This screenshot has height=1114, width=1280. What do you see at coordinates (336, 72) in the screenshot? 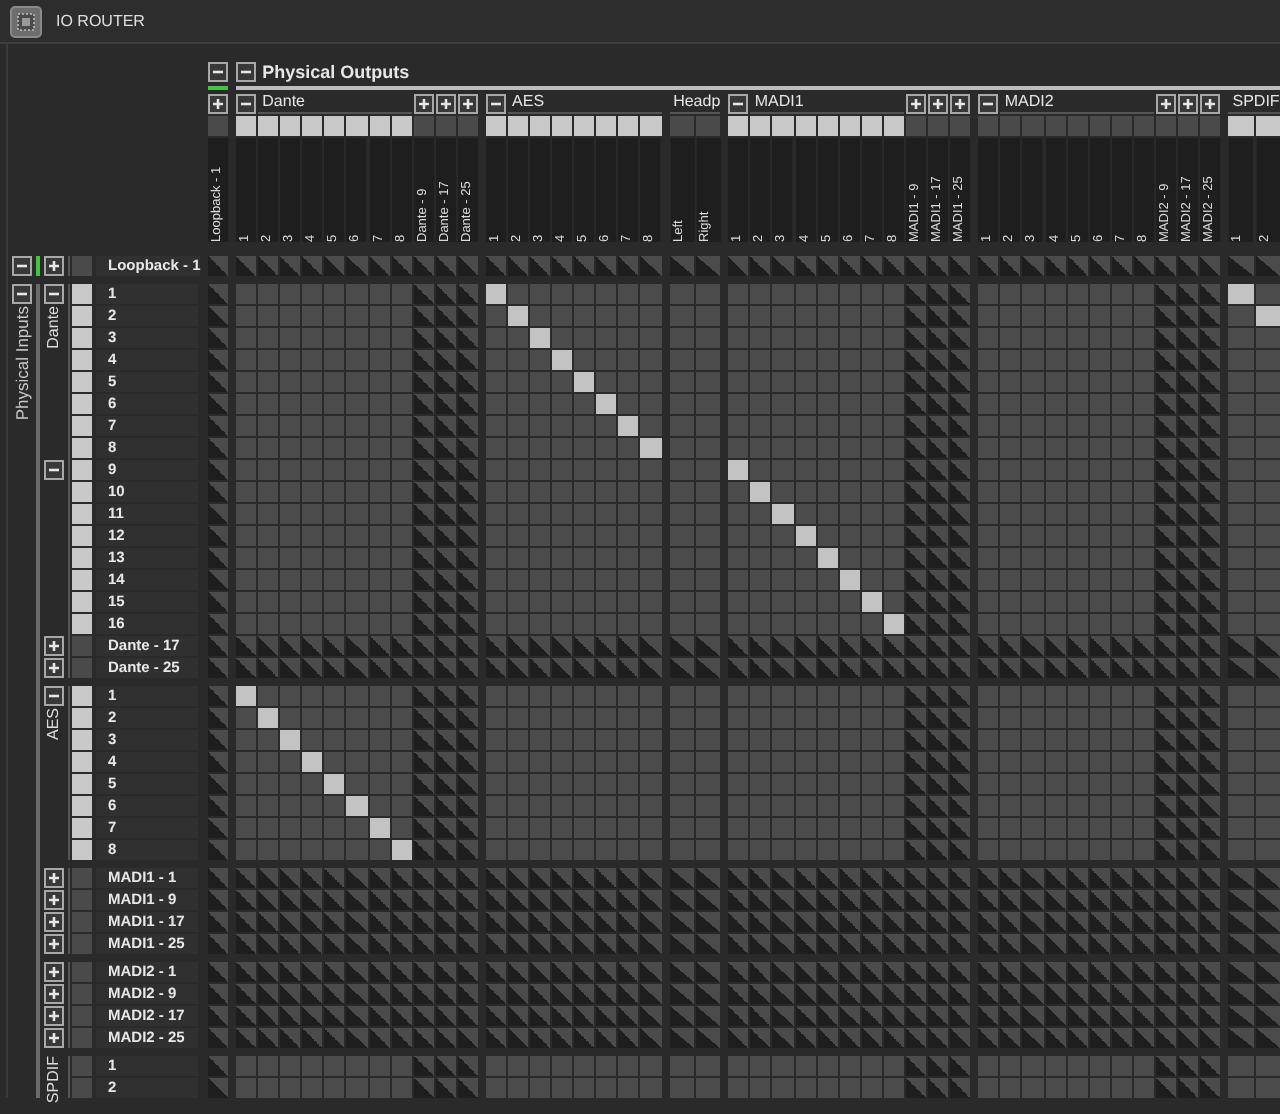
I see `section-title: Physical Outputs` at bounding box center [336, 72].